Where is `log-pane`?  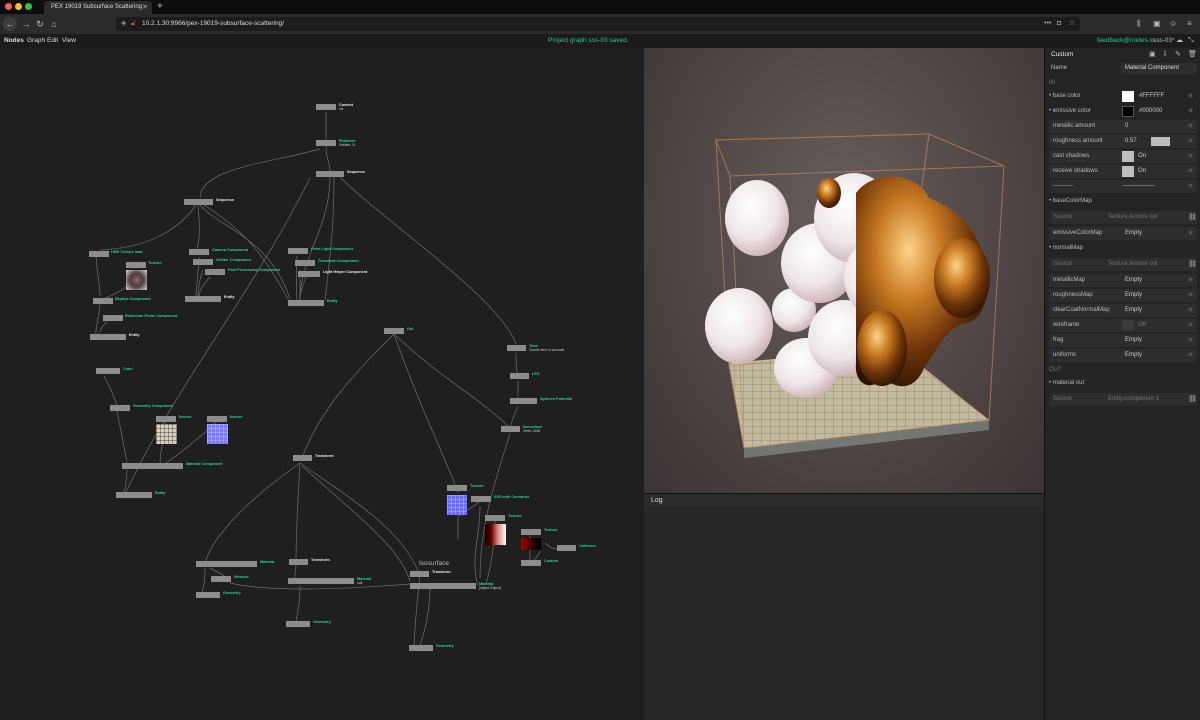
log-pane is located at coordinates (844, 613).